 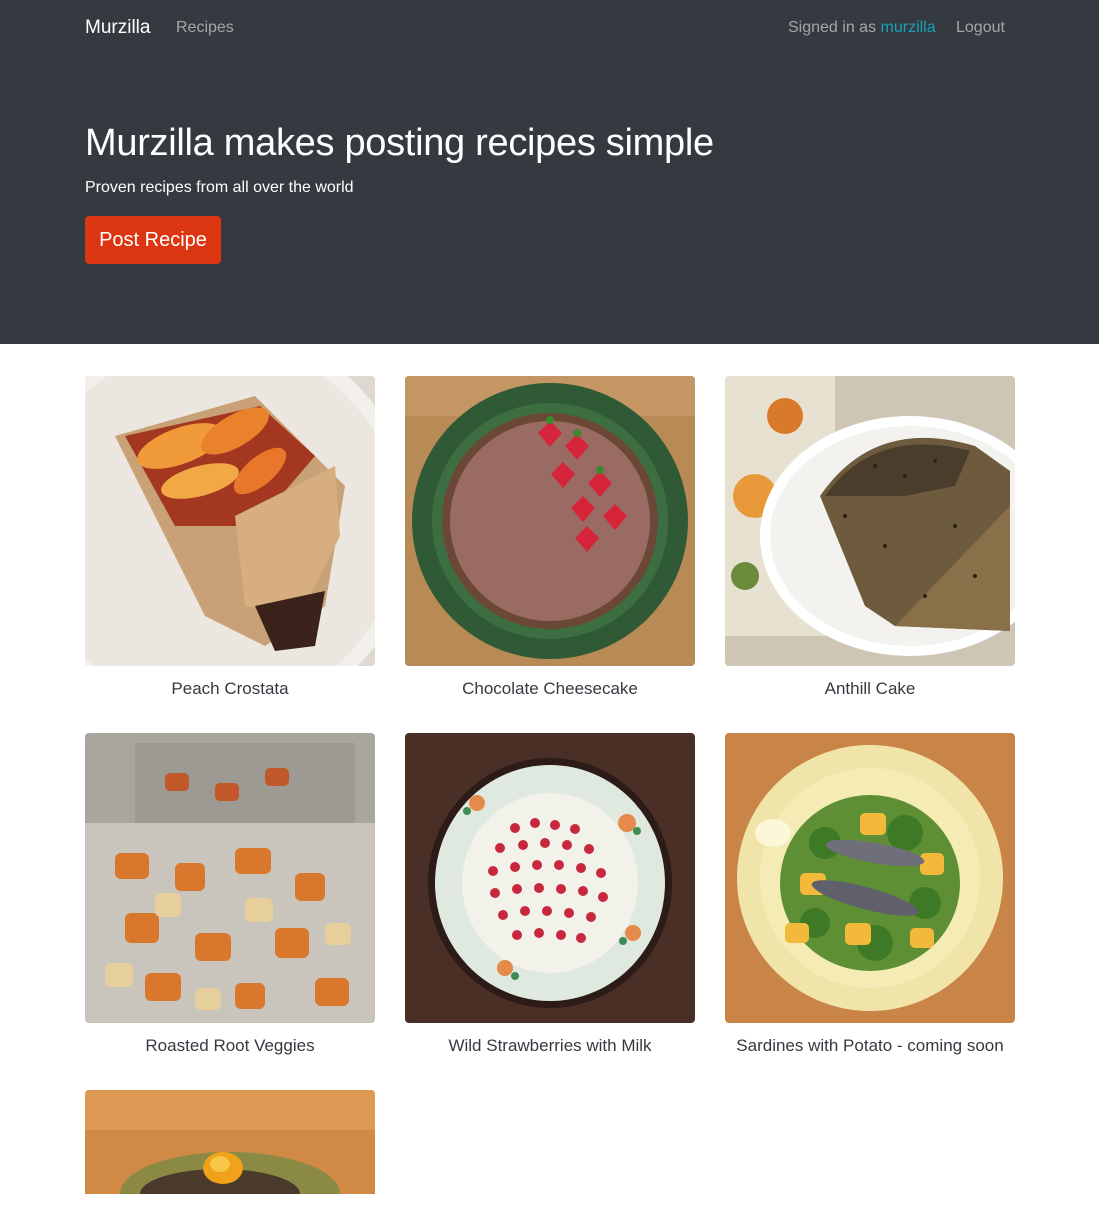 I want to click on signed-in-prefix: Signed in as, so click(x=834, y=27).